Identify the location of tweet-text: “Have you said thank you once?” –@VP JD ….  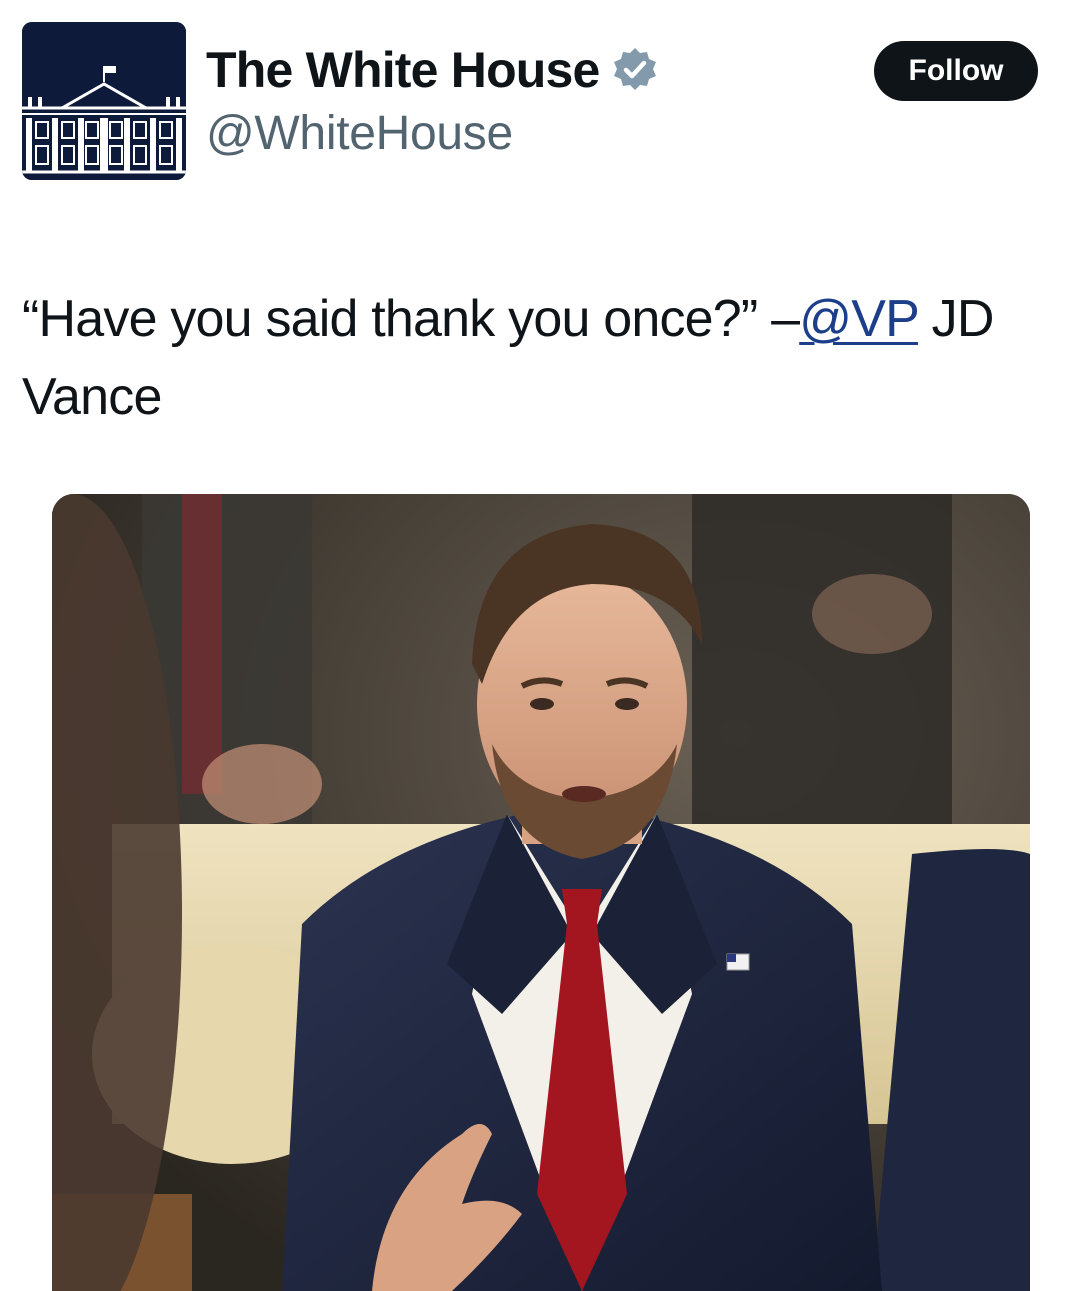
(542, 358).